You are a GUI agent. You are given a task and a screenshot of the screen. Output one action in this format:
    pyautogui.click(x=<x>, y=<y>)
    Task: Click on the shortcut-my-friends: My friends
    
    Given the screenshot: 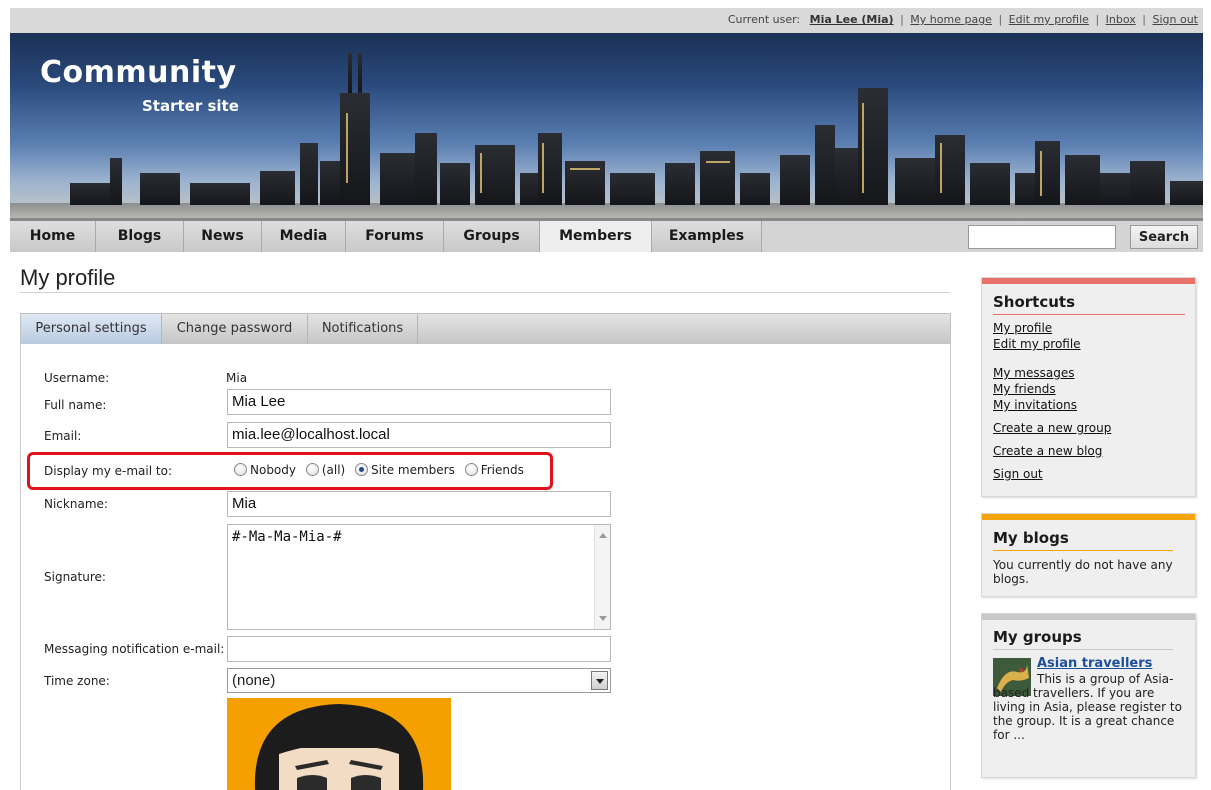 What is the action you would take?
    pyautogui.click(x=1024, y=389)
    